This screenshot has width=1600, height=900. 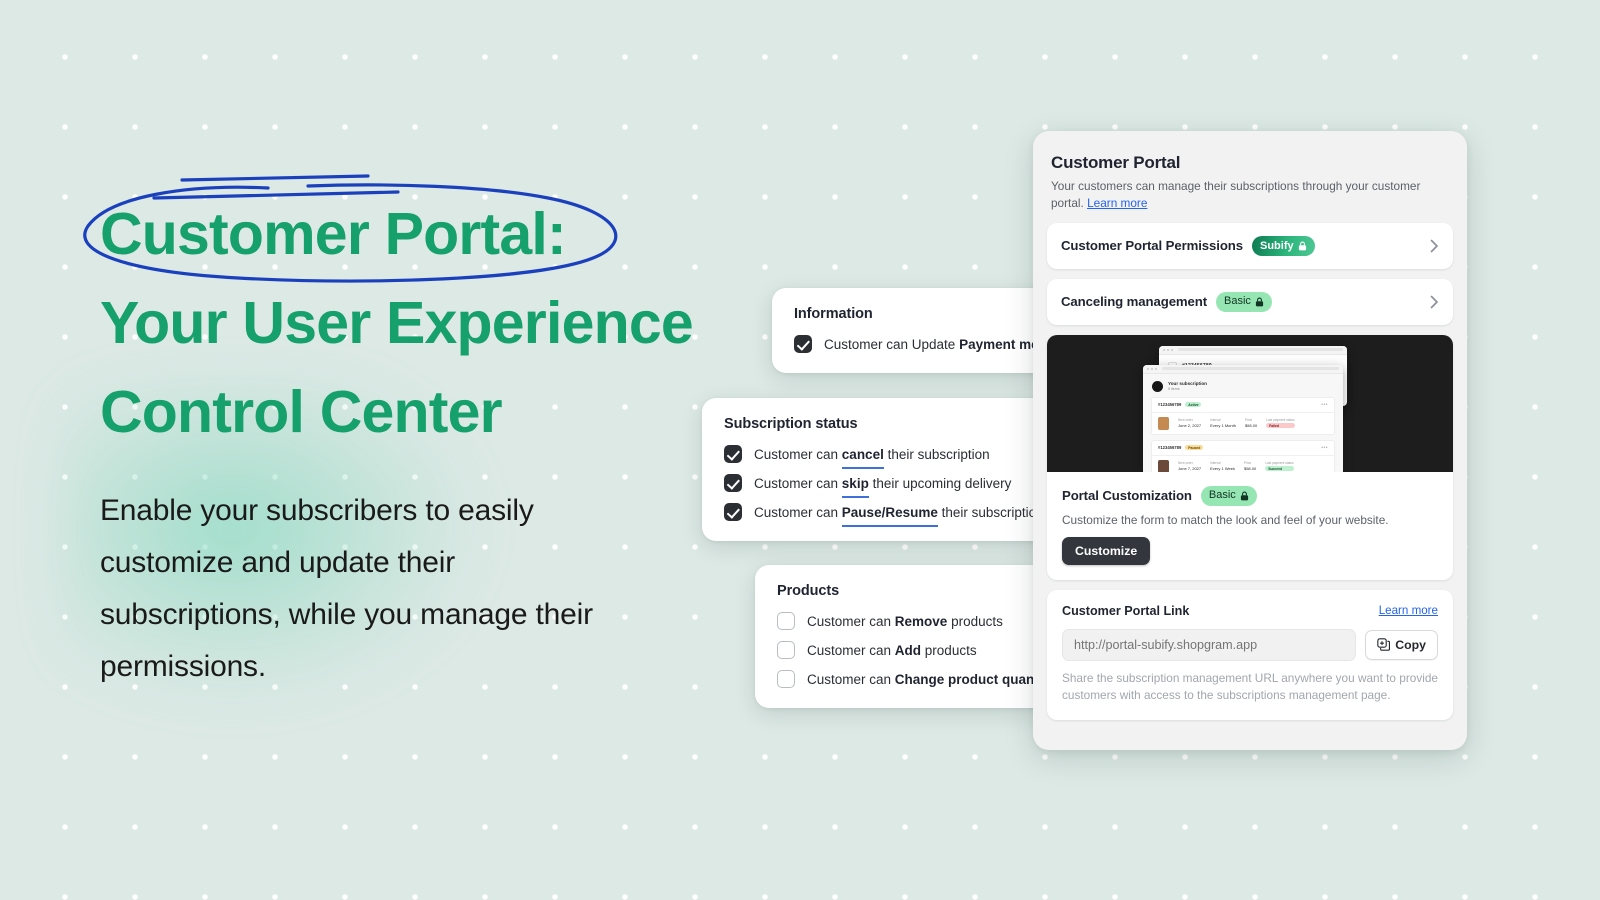 I want to click on detail-value: June 7, 2027, so click(x=1190, y=469).